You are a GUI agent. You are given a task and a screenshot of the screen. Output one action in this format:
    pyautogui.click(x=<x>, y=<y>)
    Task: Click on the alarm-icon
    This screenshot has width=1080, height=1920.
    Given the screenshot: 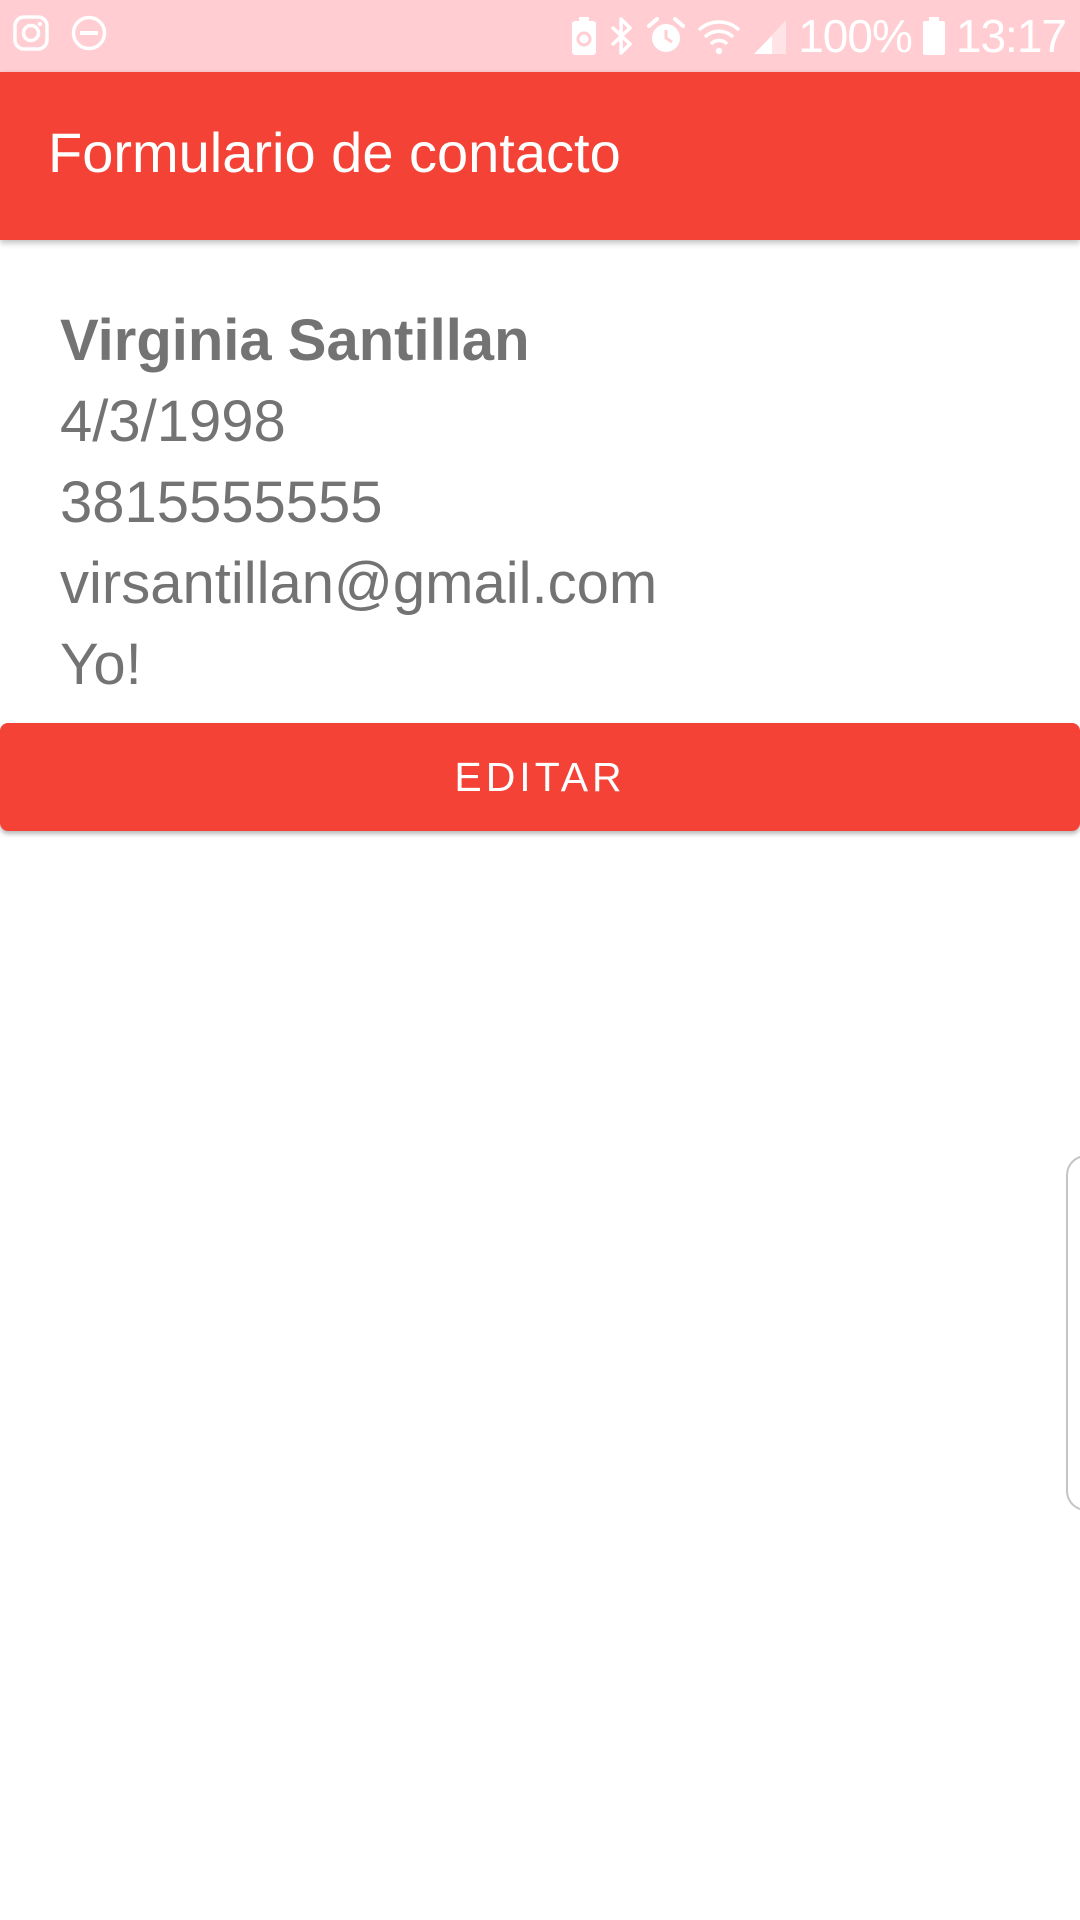 What is the action you would take?
    pyautogui.click(x=666, y=34)
    